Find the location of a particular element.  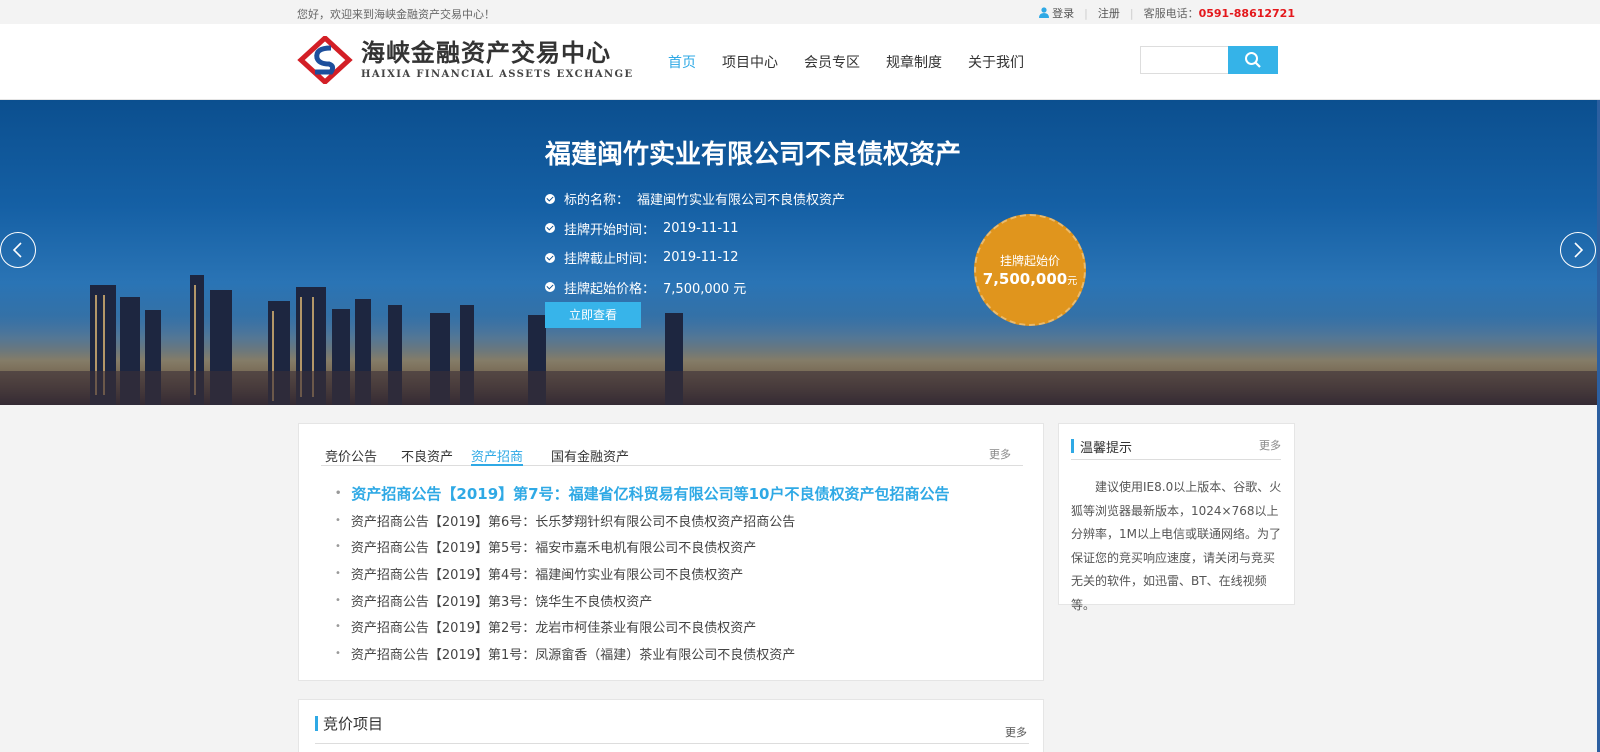

list-item: • 资产招商公告【2019】第1号：凤源畲香（福建）茶业有限公司不良债权资产 is located at coordinates (642, 653).